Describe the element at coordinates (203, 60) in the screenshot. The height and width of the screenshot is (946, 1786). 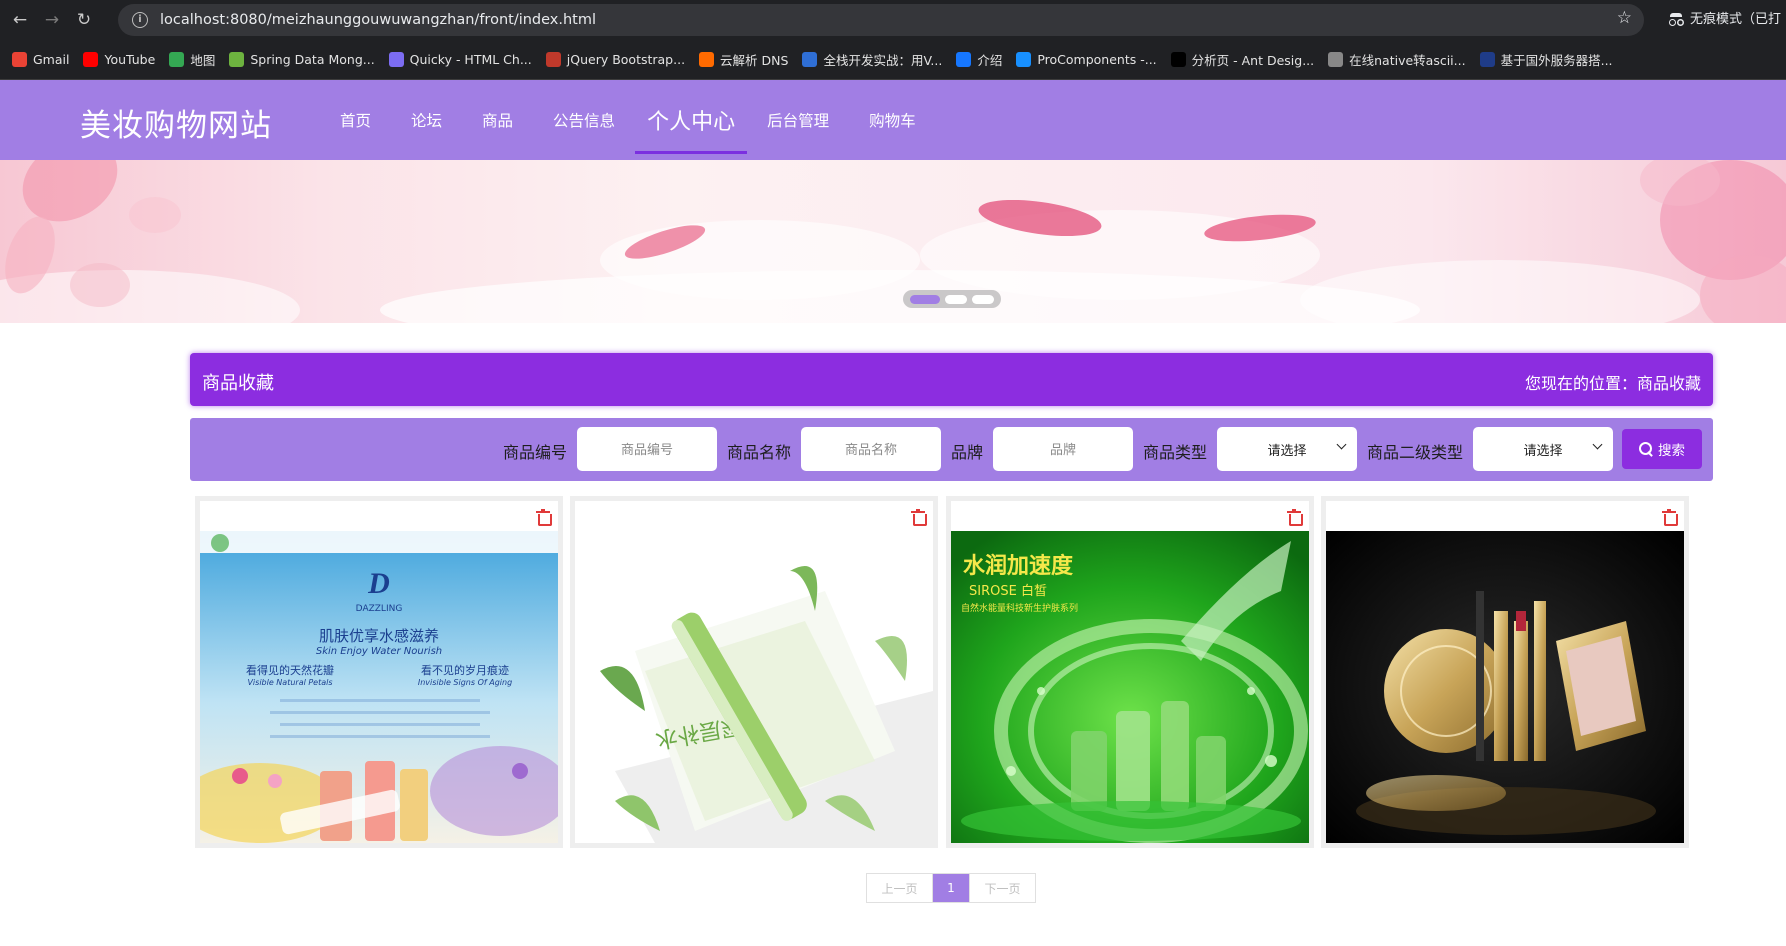
I see `bookmark-label: 地图` at that location.